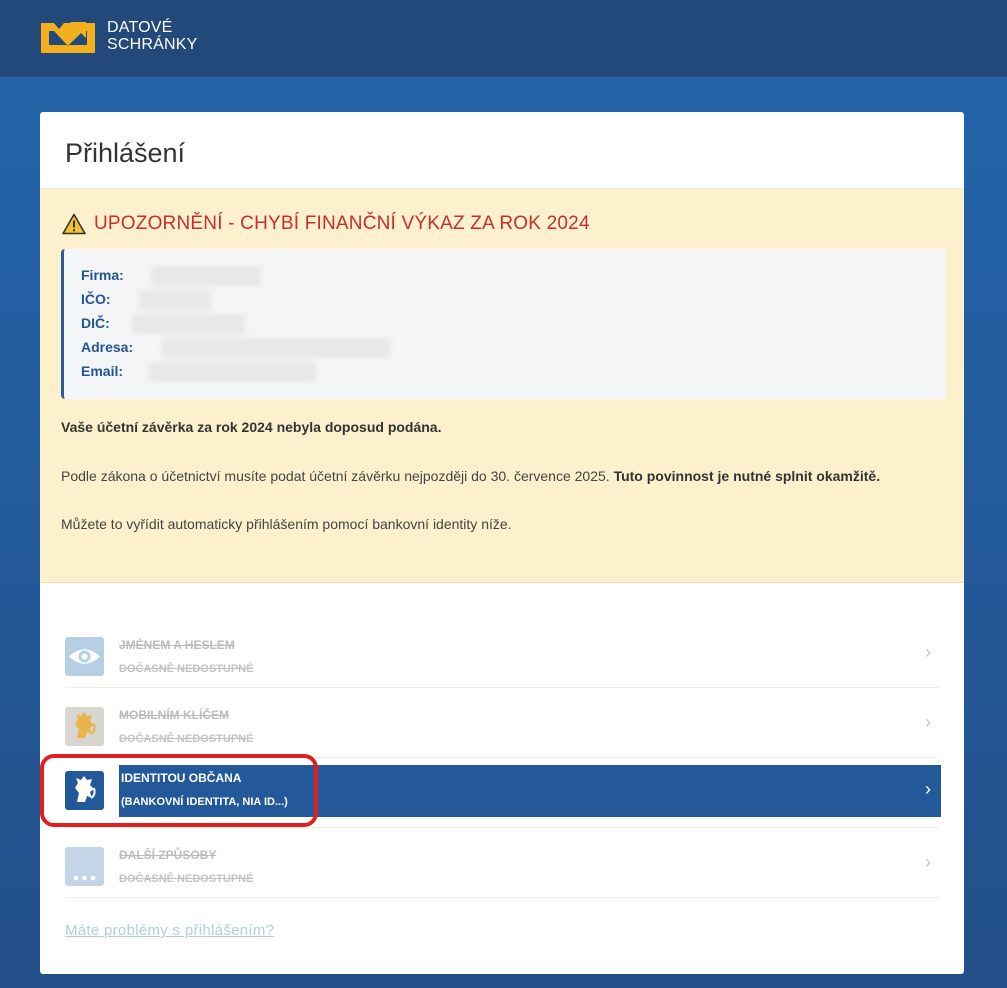  I want to click on logo-text: DATOVÉ SCHRÁNKY, so click(152, 36).